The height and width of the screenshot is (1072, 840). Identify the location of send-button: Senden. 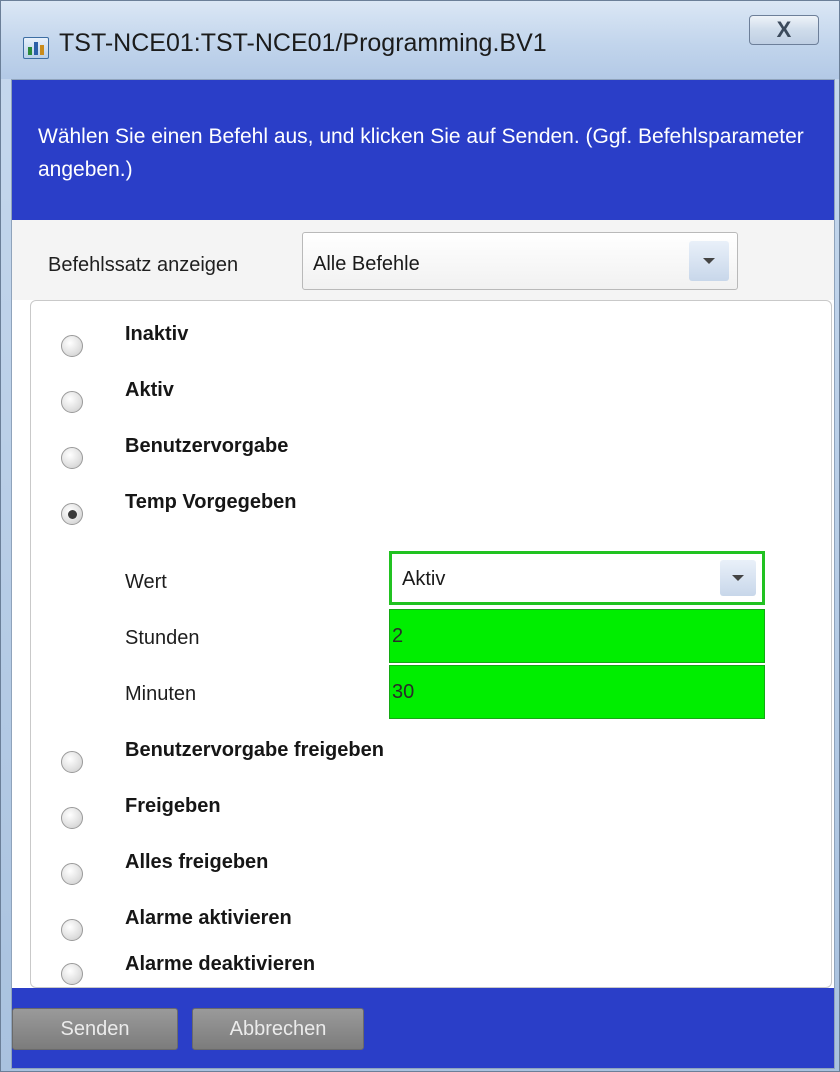
(95, 1029).